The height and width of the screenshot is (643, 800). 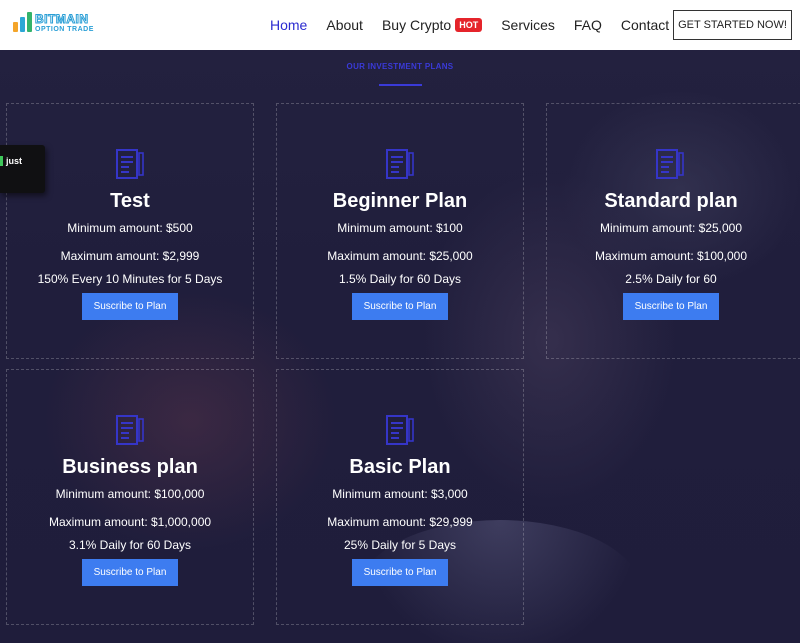 I want to click on plan-max-amount: Maximum amount: $100,000, so click(x=671, y=256).